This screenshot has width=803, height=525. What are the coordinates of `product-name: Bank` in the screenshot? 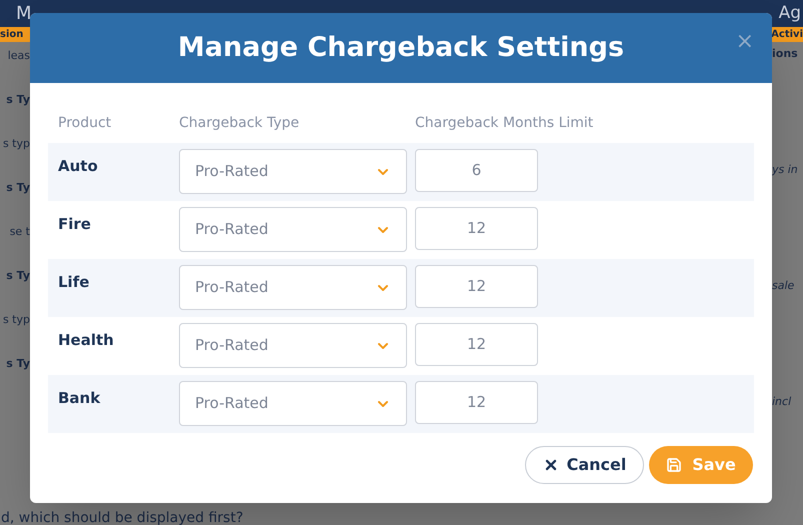 It's located at (79, 398).